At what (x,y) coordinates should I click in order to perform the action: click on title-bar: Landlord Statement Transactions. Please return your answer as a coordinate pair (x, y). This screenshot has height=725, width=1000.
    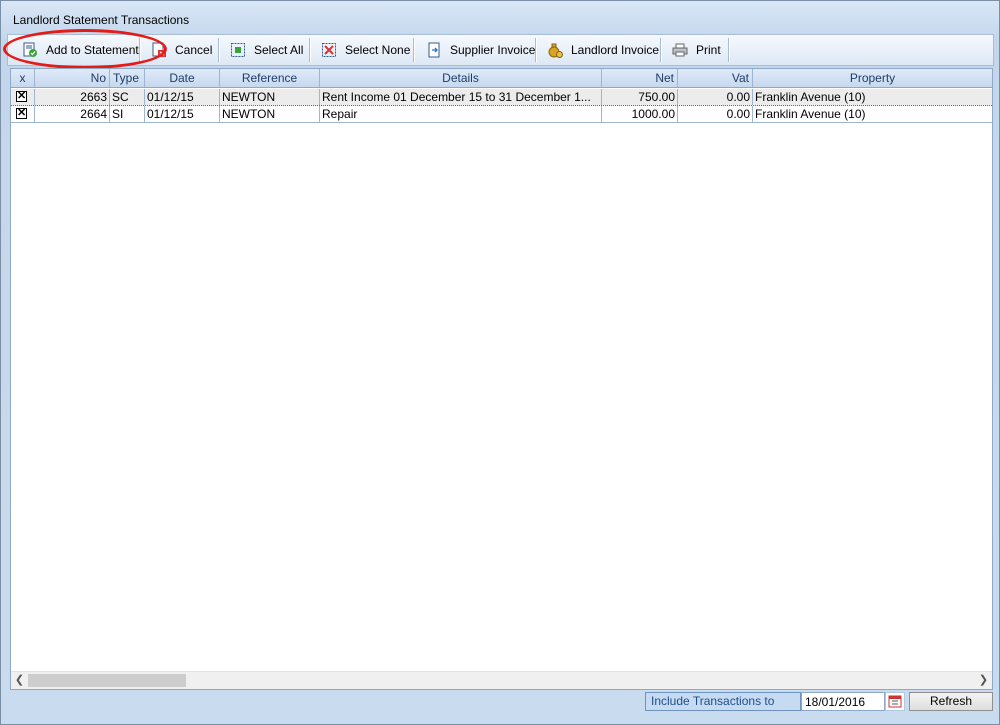
    Looking at the image, I should click on (500, 17).